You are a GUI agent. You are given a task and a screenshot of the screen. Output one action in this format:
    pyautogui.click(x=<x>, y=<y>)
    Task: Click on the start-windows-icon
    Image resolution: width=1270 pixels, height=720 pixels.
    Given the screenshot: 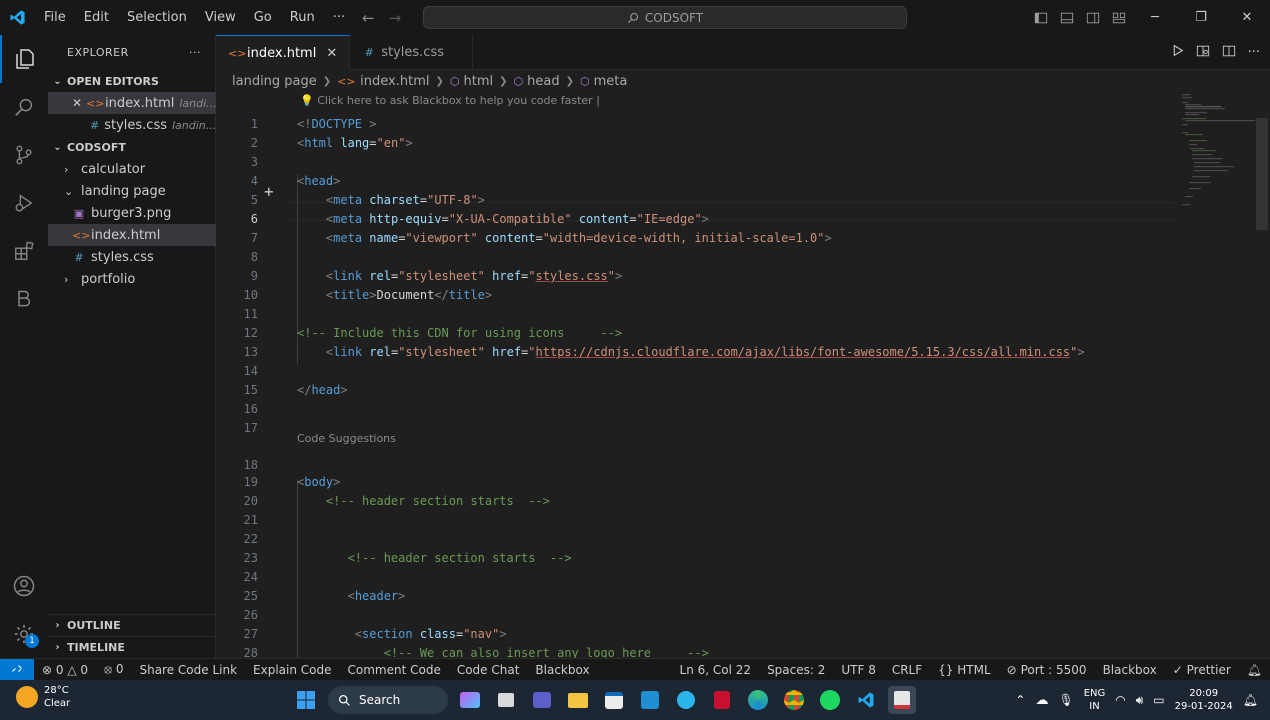 What is the action you would take?
    pyautogui.click(x=306, y=700)
    